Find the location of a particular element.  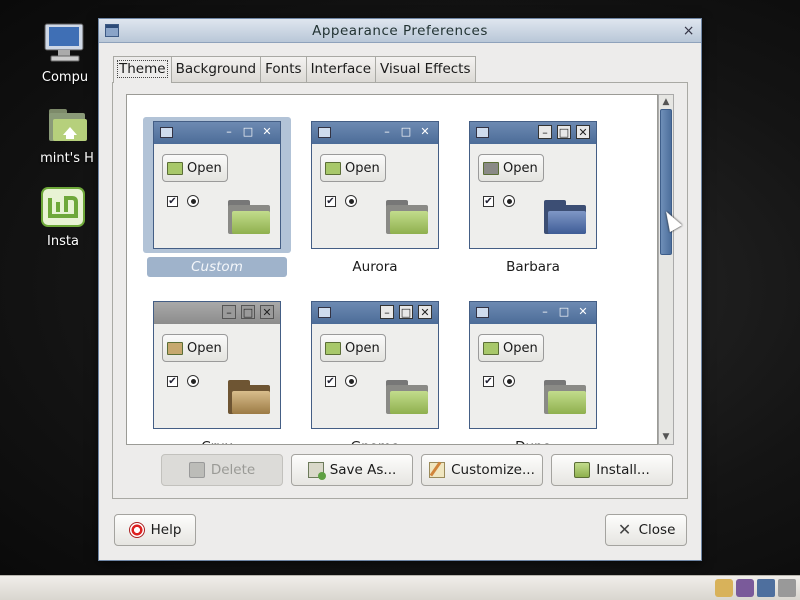

home-folder-icon is located at coordinates (68, 125).